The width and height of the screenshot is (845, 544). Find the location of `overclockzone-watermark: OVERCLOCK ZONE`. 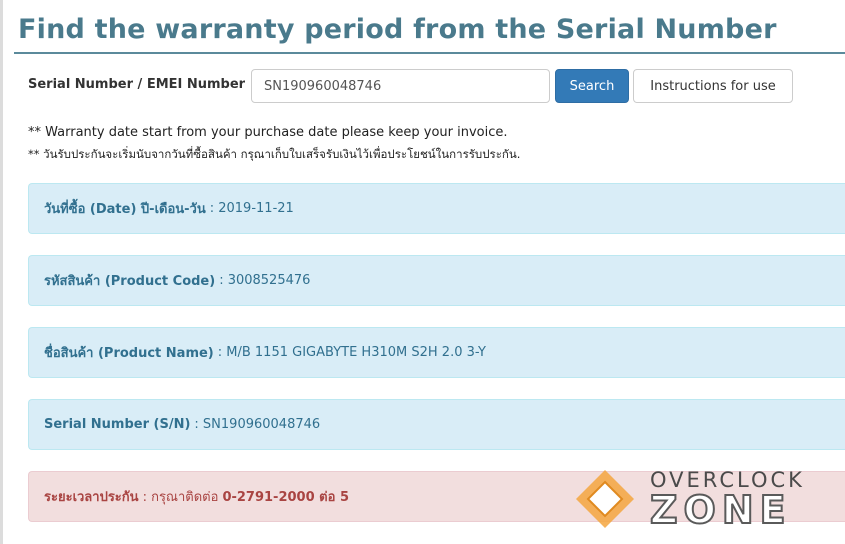

overclockzone-watermark: OVERCLOCK ZONE is located at coordinates (705, 499).